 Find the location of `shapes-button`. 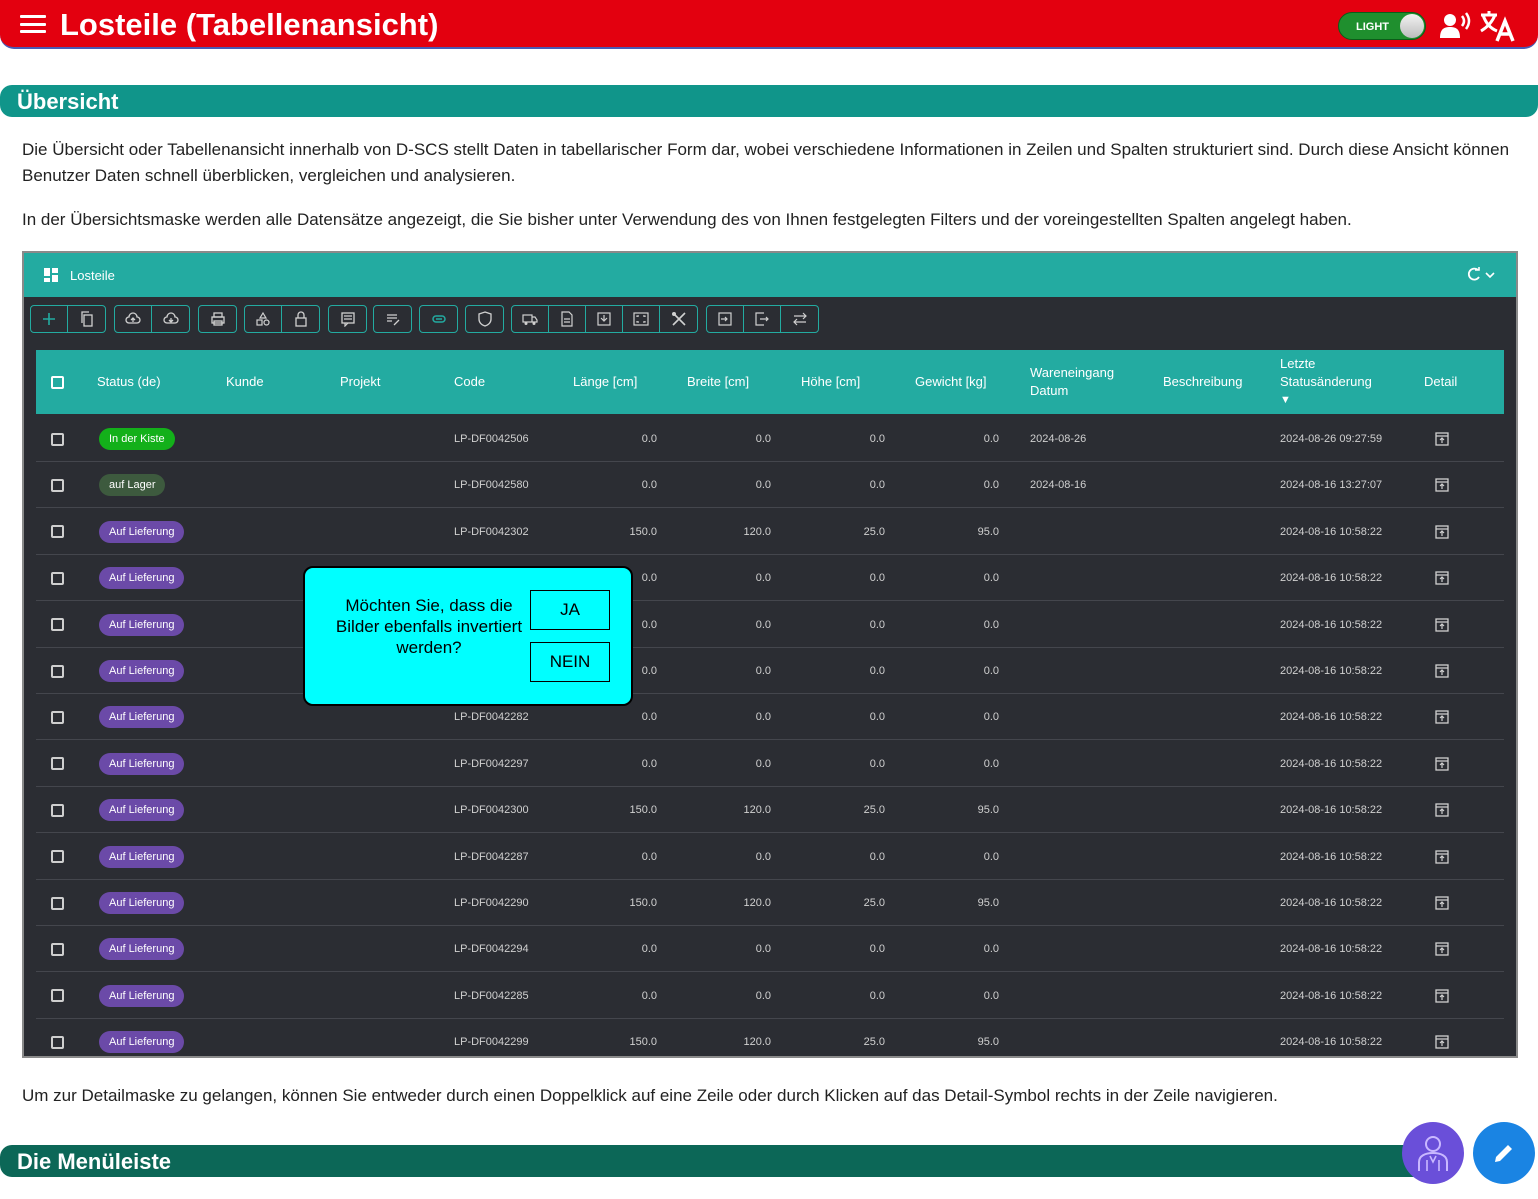

shapes-button is located at coordinates (263, 319).